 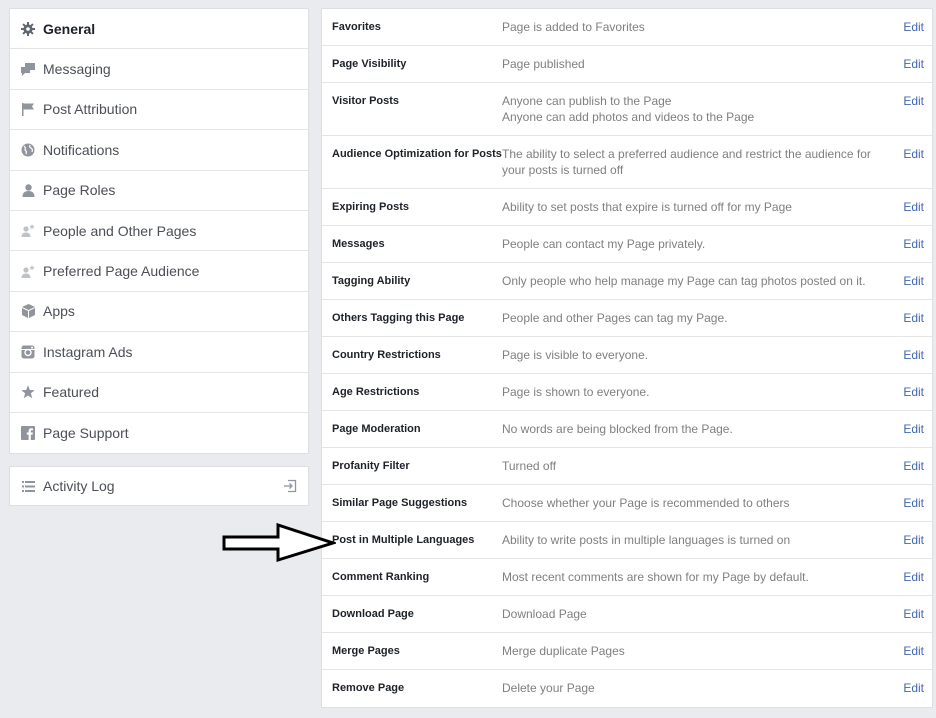 What do you see at coordinates (69, 28) in the screenshot?
I see `sidebar-item-label: General` at bounding box center [69, 28].